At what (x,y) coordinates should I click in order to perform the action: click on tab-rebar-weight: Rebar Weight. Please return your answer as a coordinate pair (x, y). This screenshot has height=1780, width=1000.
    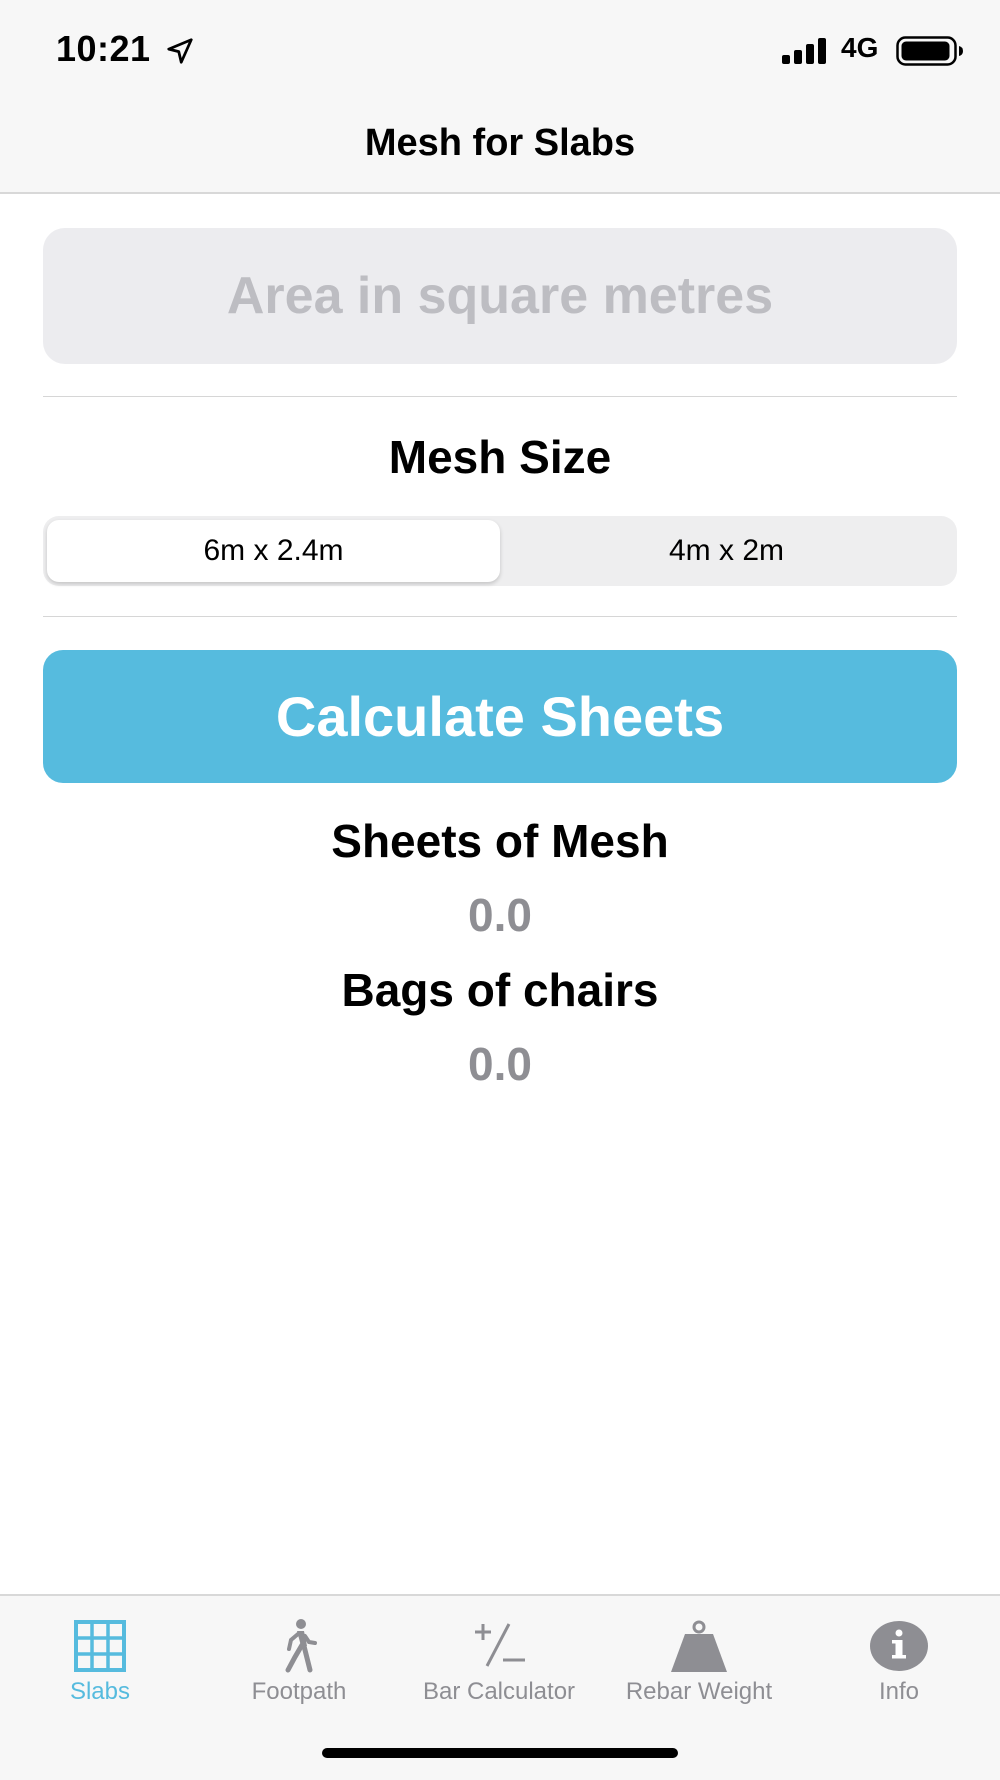
    Looking at the image, I should click on (699, 1656).